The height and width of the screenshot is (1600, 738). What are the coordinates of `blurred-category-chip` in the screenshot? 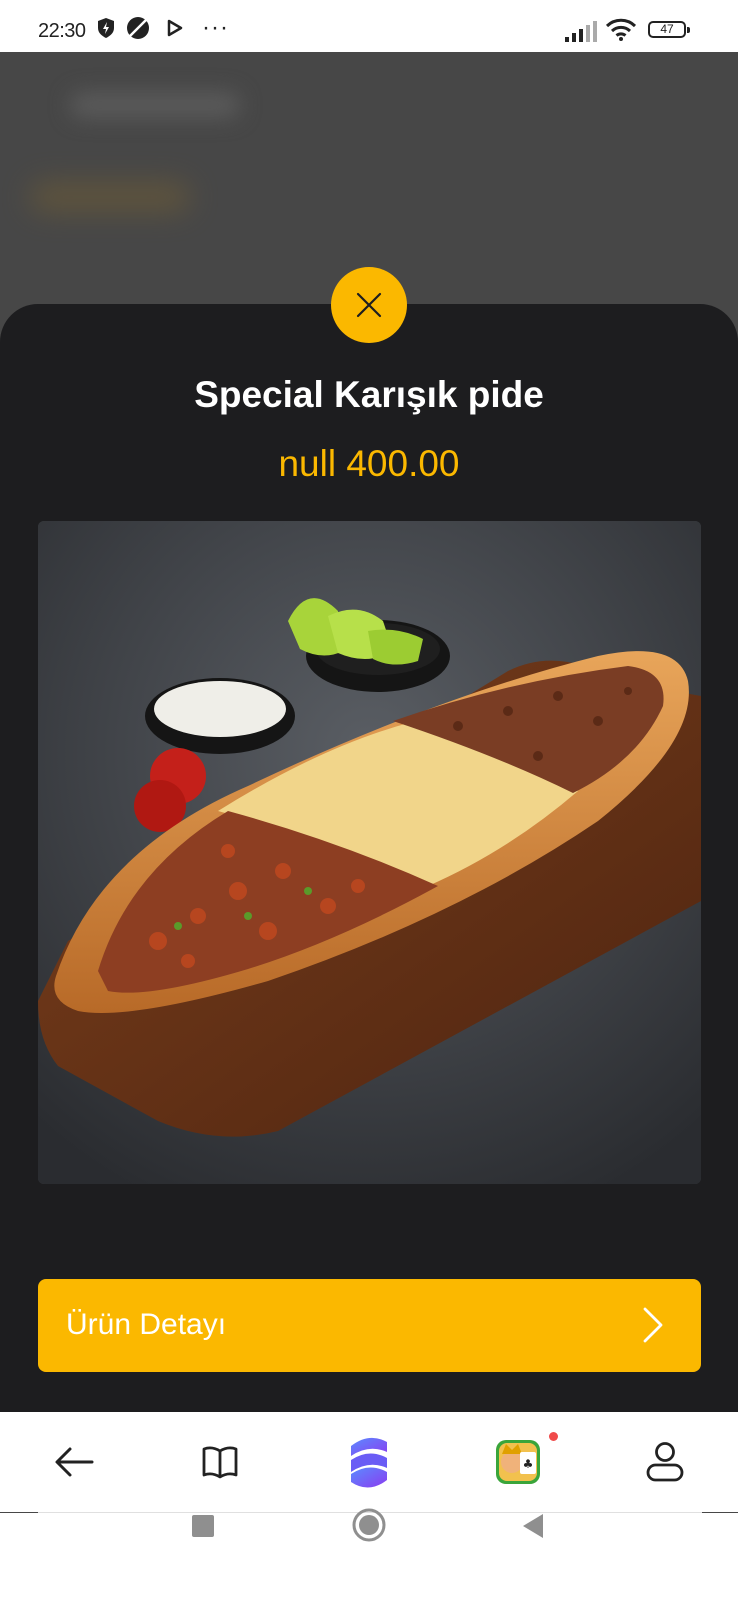 It's located at (110, 197).